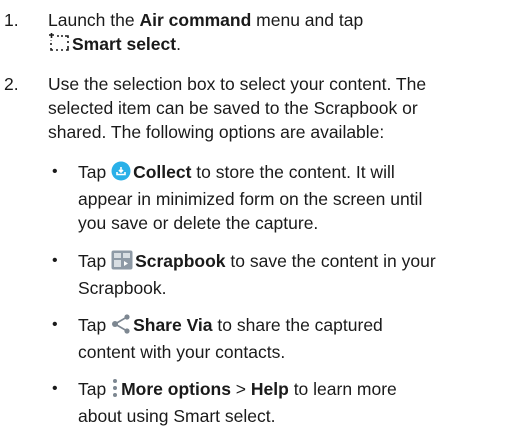 The height and width of the screenshot is (430, 510). I want to click on bullet-line: Tap Share Via to share the captured, so click(293, 326).